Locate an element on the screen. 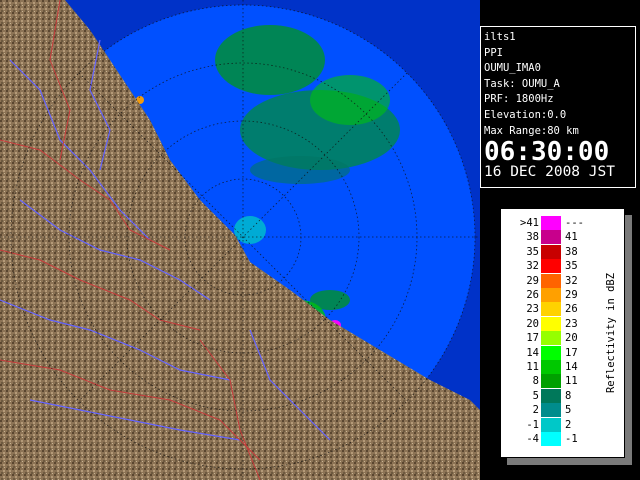 The height and width of the screenshot is (480, 640). legend-high-label: 8 is located at coordinates (568, 395).